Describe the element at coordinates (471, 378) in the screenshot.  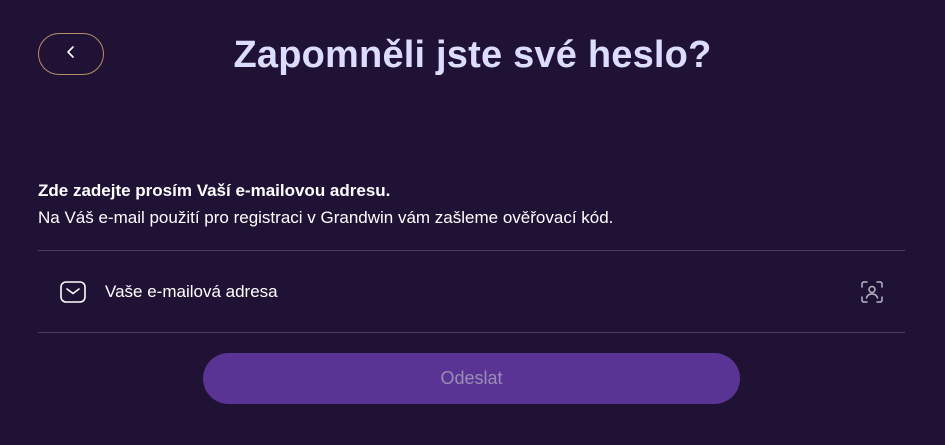
I see `submit-button: Odeslat` at that location.